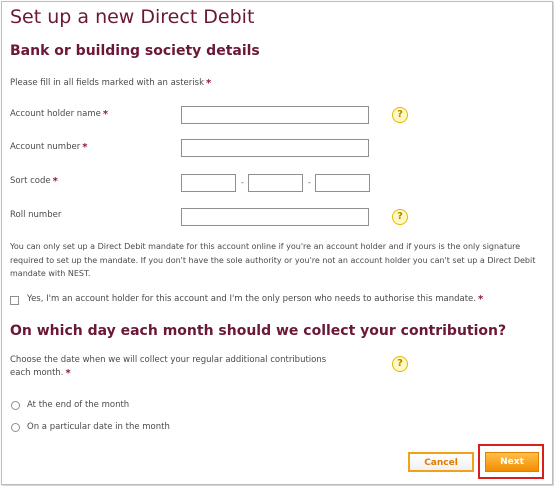  I want to click on roll-number-help-icon: ?, so click(400, 217).